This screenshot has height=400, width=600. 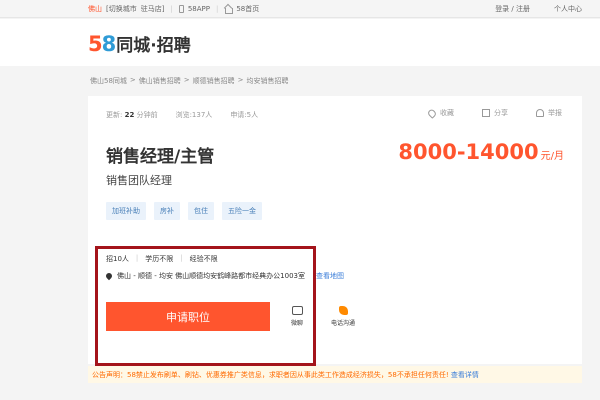 I want to click on favorite-button: 收藏, so click(x=440, y=113).